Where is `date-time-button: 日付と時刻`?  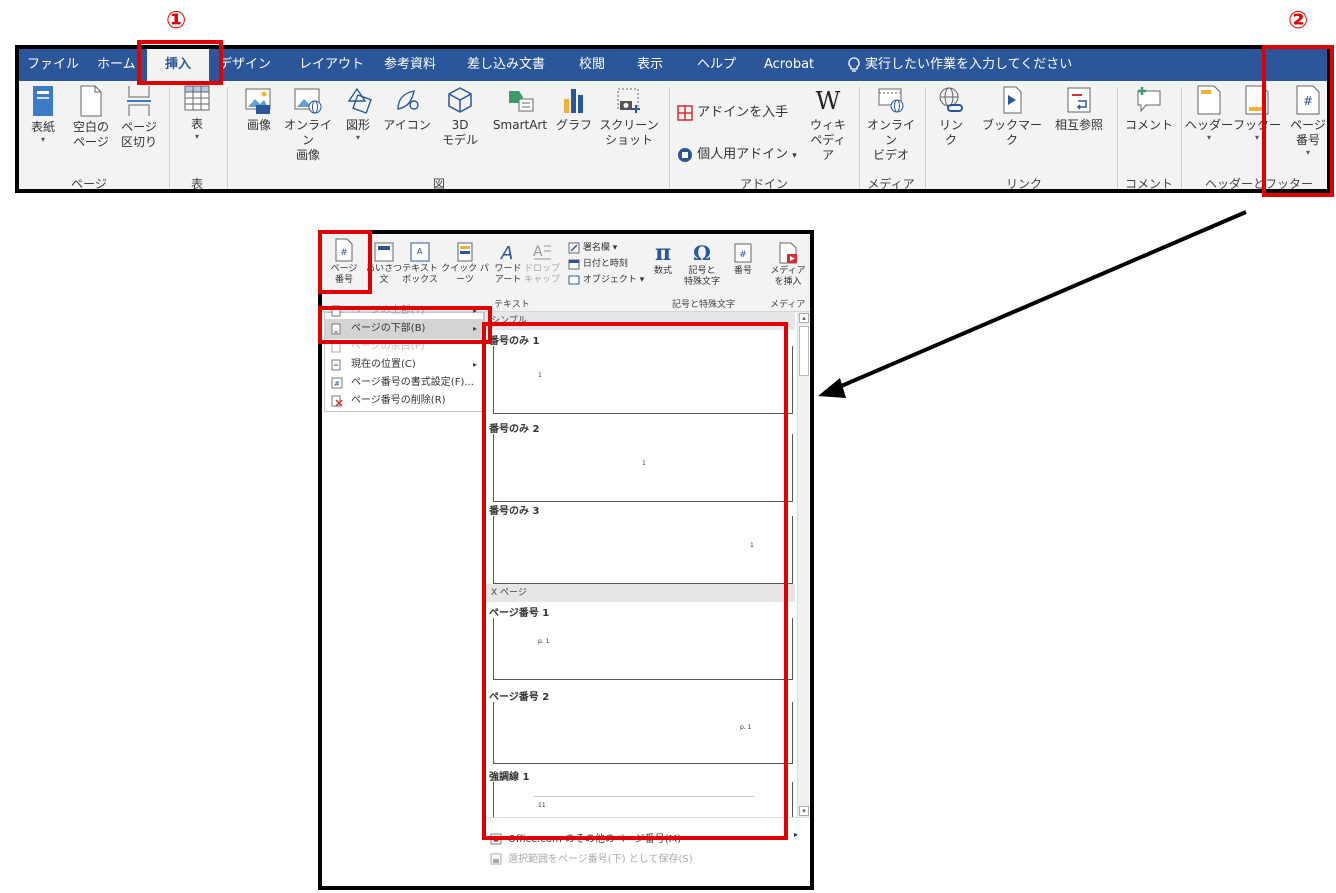
date-time-button: 日付と時刻 is located at coordinates (598, 263).